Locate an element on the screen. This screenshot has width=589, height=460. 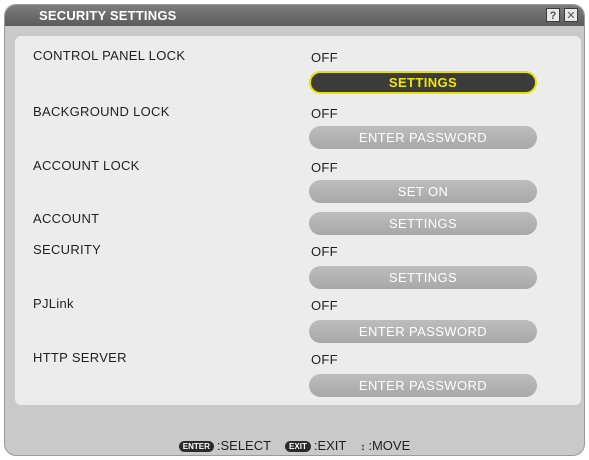
pjlink-label: PJLink is located at coordinates (53, 303).